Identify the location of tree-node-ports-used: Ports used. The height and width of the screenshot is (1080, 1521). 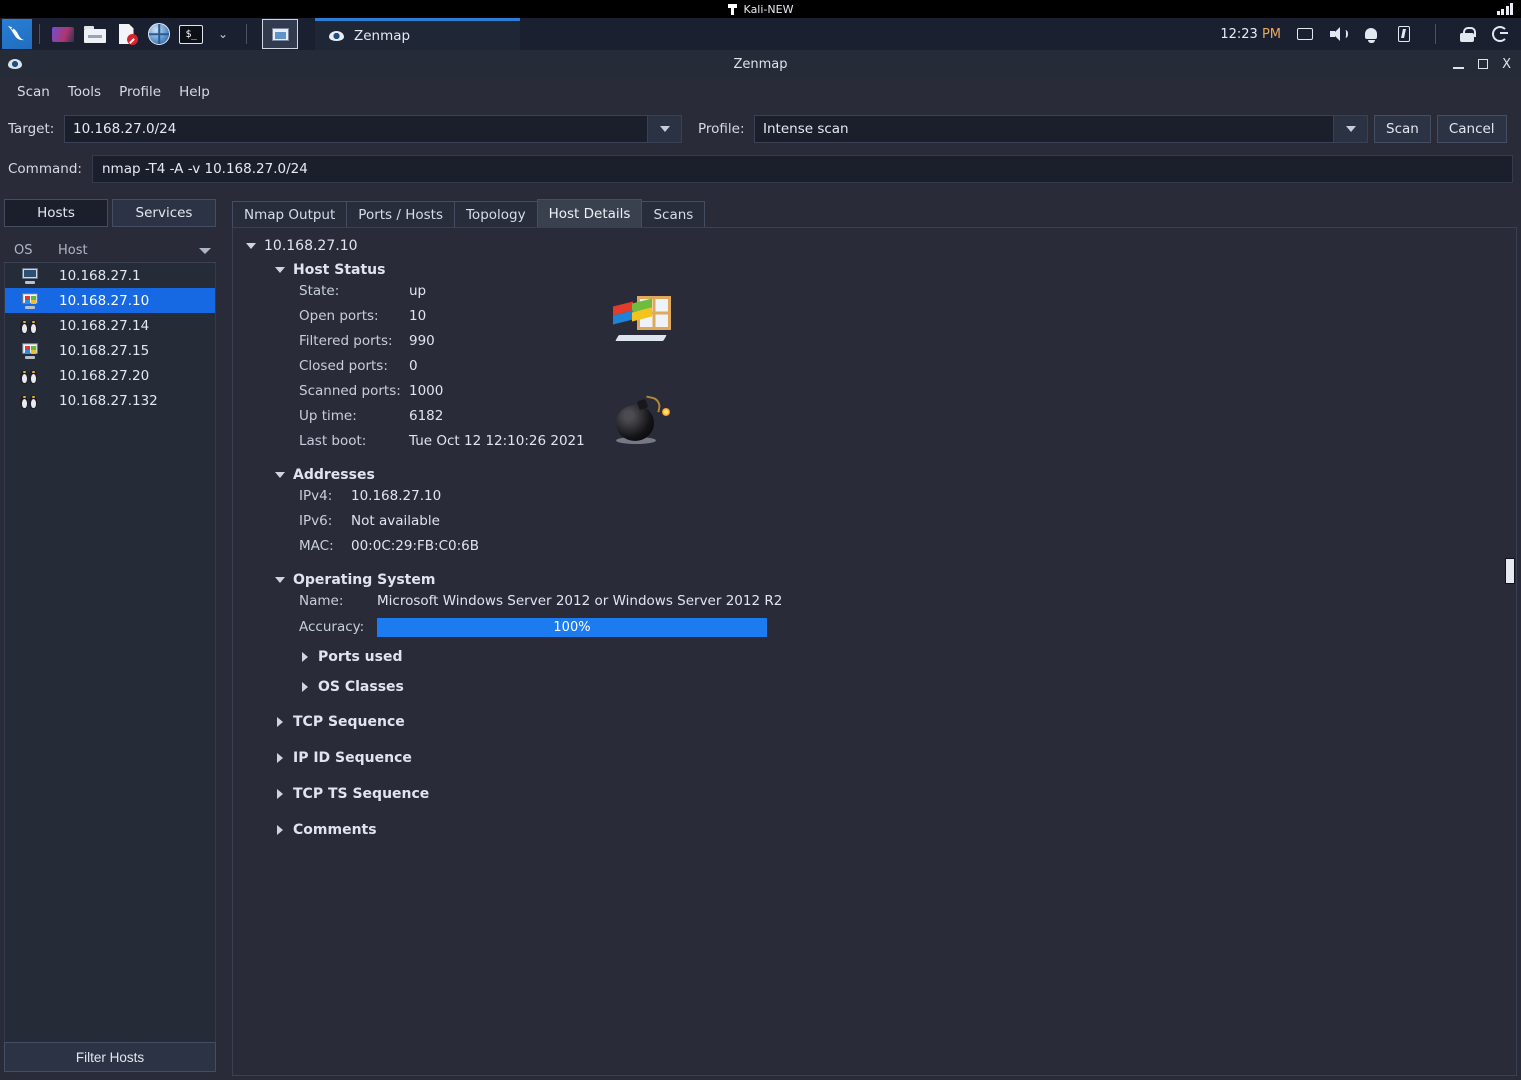
(907, 657).